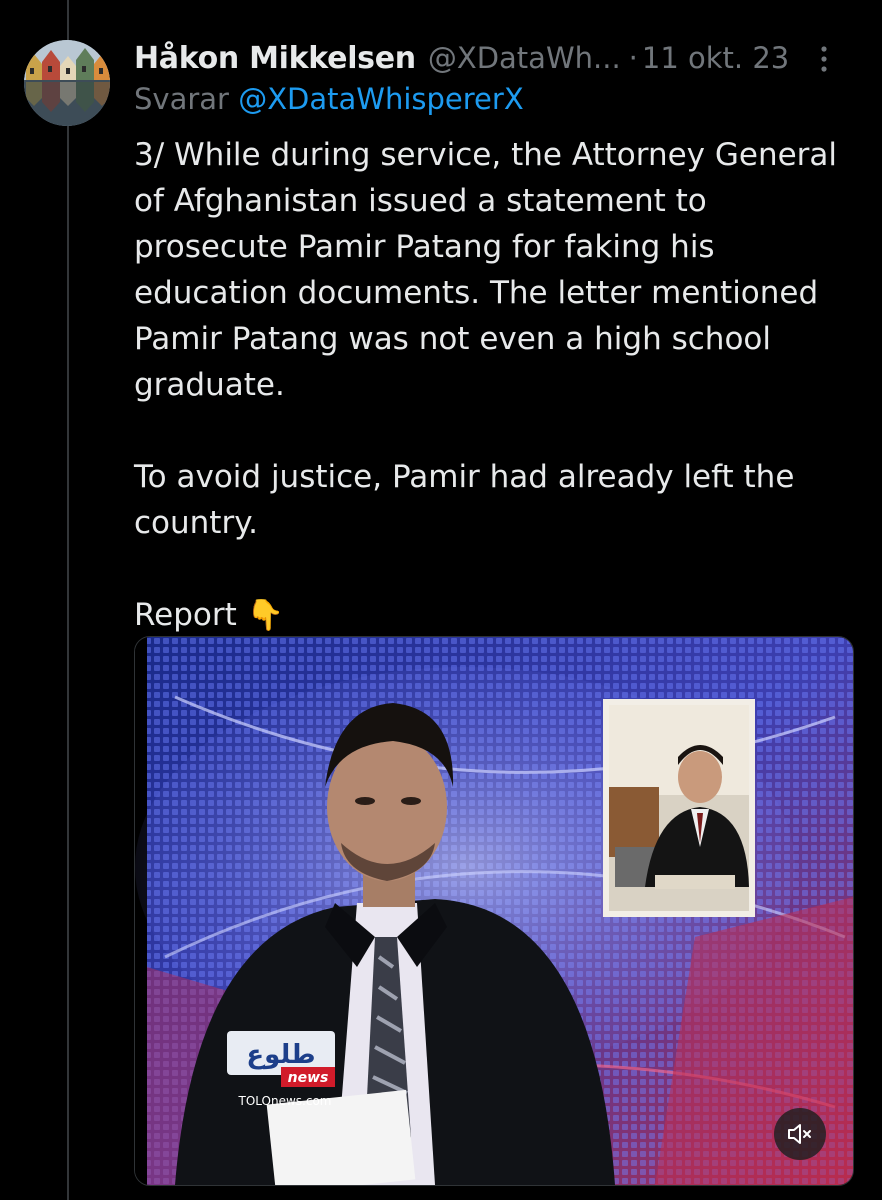 This screenshot has height=1200, width=882. I want to click on logo-text: طلوع, so click(280, 1055).